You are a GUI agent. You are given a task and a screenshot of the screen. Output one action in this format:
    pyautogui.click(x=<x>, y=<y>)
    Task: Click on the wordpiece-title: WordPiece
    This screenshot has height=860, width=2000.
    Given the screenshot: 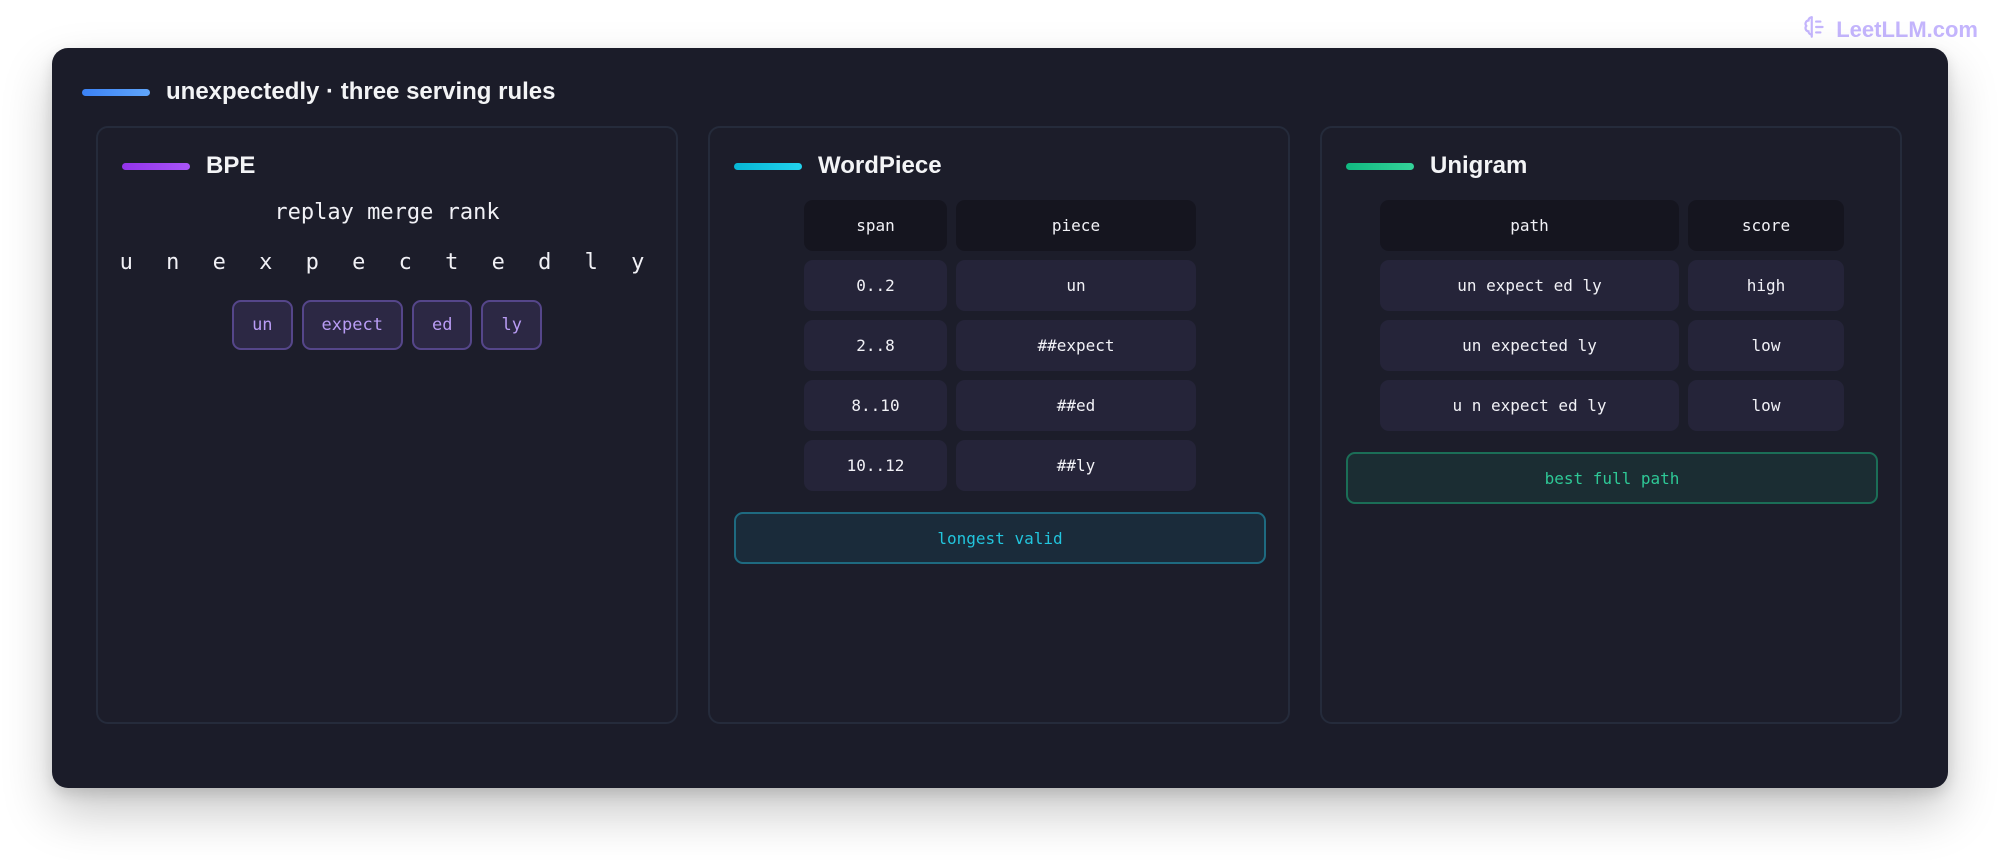 What is the action you would take?
    pyautogui.click(x=880, y=165)
    